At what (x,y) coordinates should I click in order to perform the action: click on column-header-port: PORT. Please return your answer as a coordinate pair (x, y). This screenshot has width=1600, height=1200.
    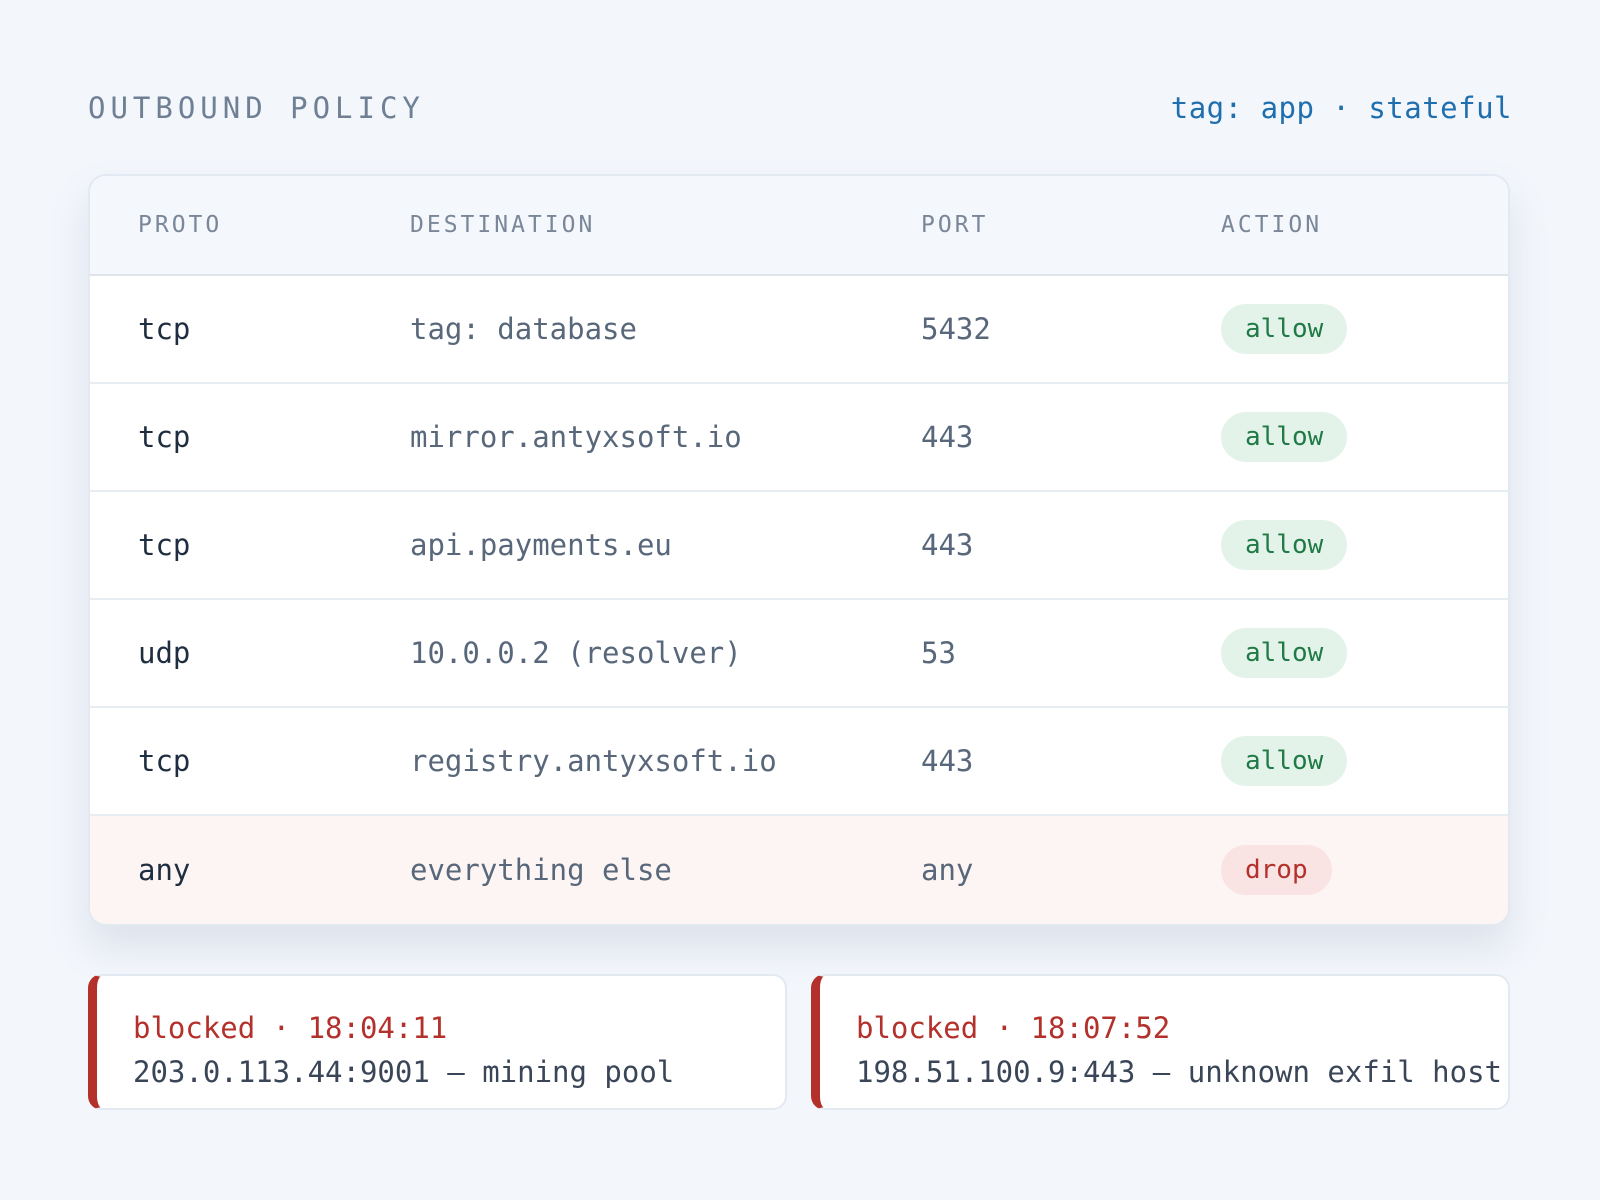
    Looking at the image, I should click on (955, 225).